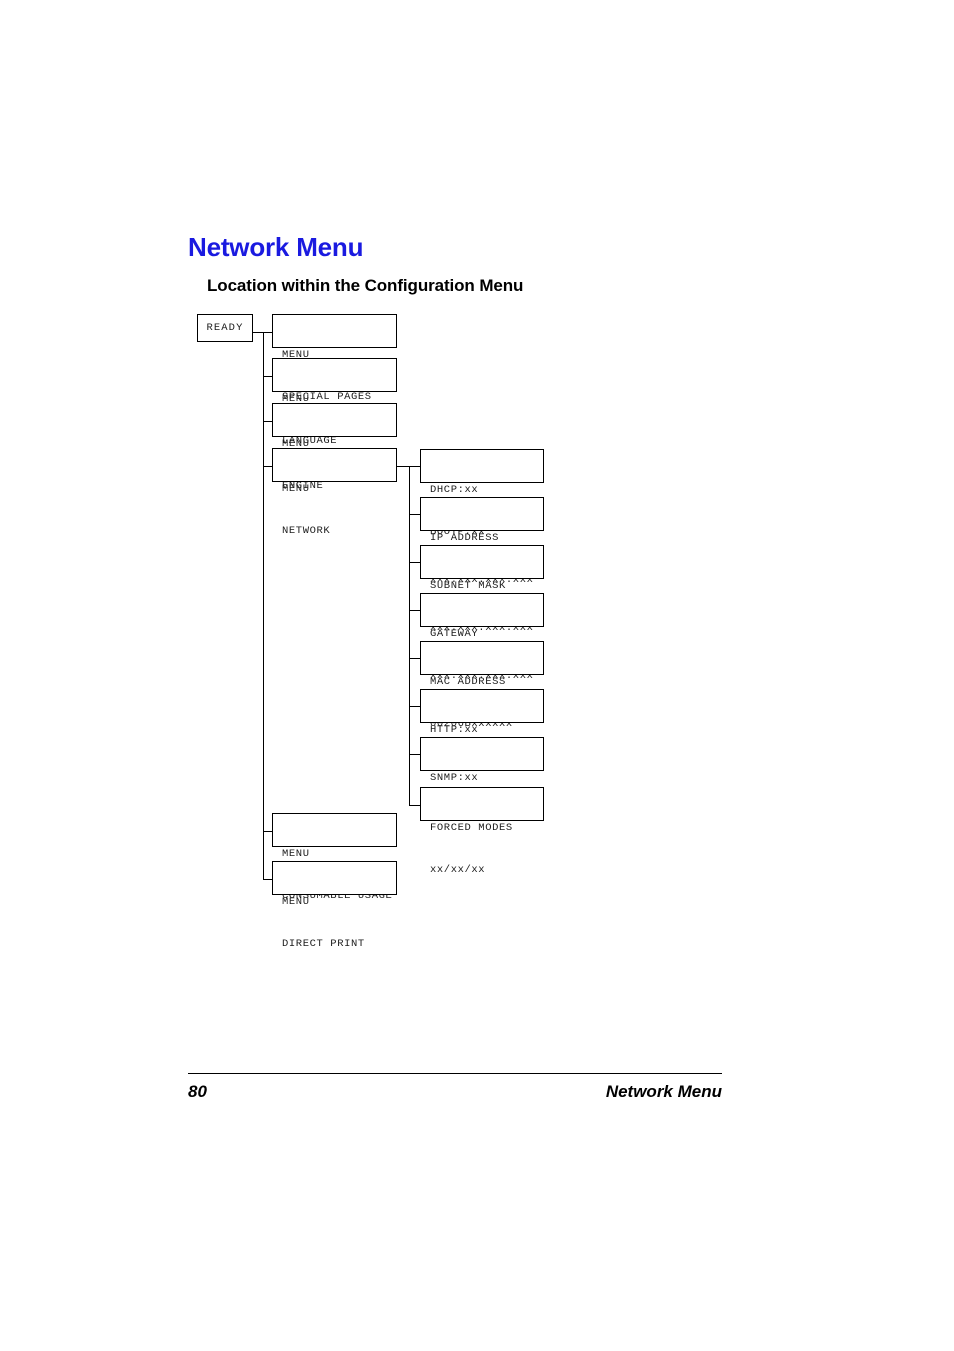  Describe the element at coordinates (334, 492) in the screenshot. I see `diagram-node-menu-network: MENU NETWORK` at that location.